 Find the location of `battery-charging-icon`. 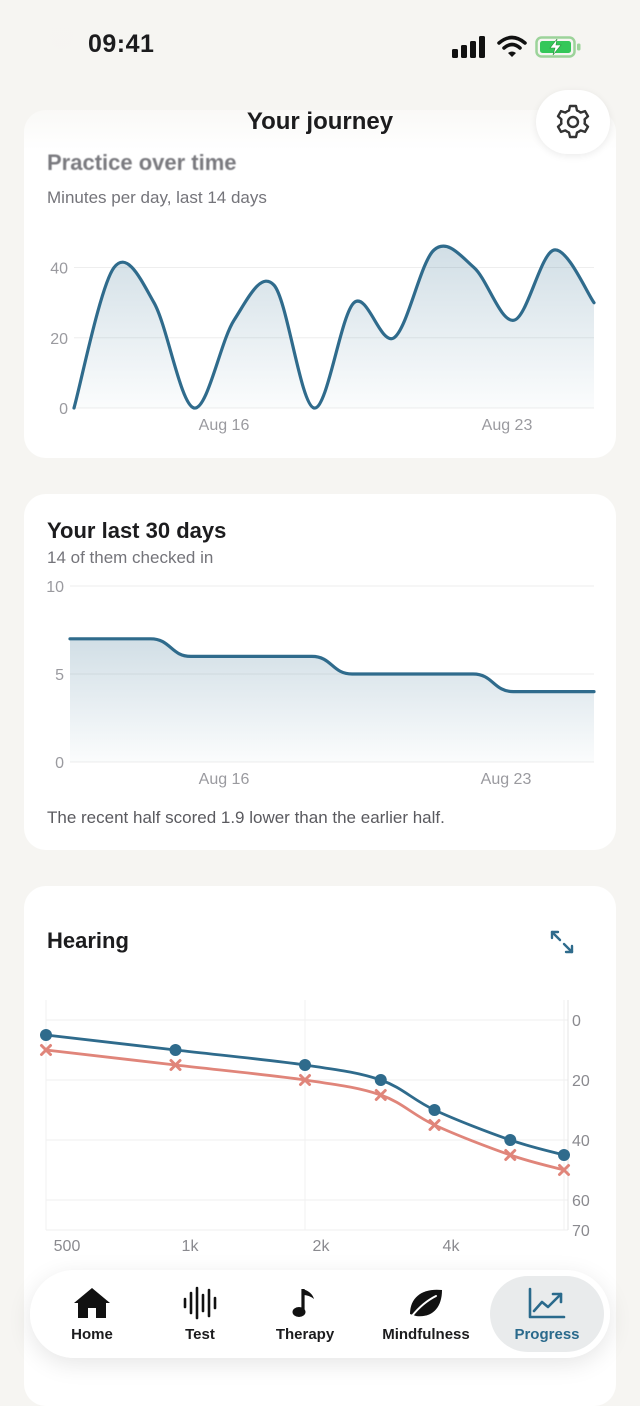

battery-charging-icon is located at coordinates (558, 47).